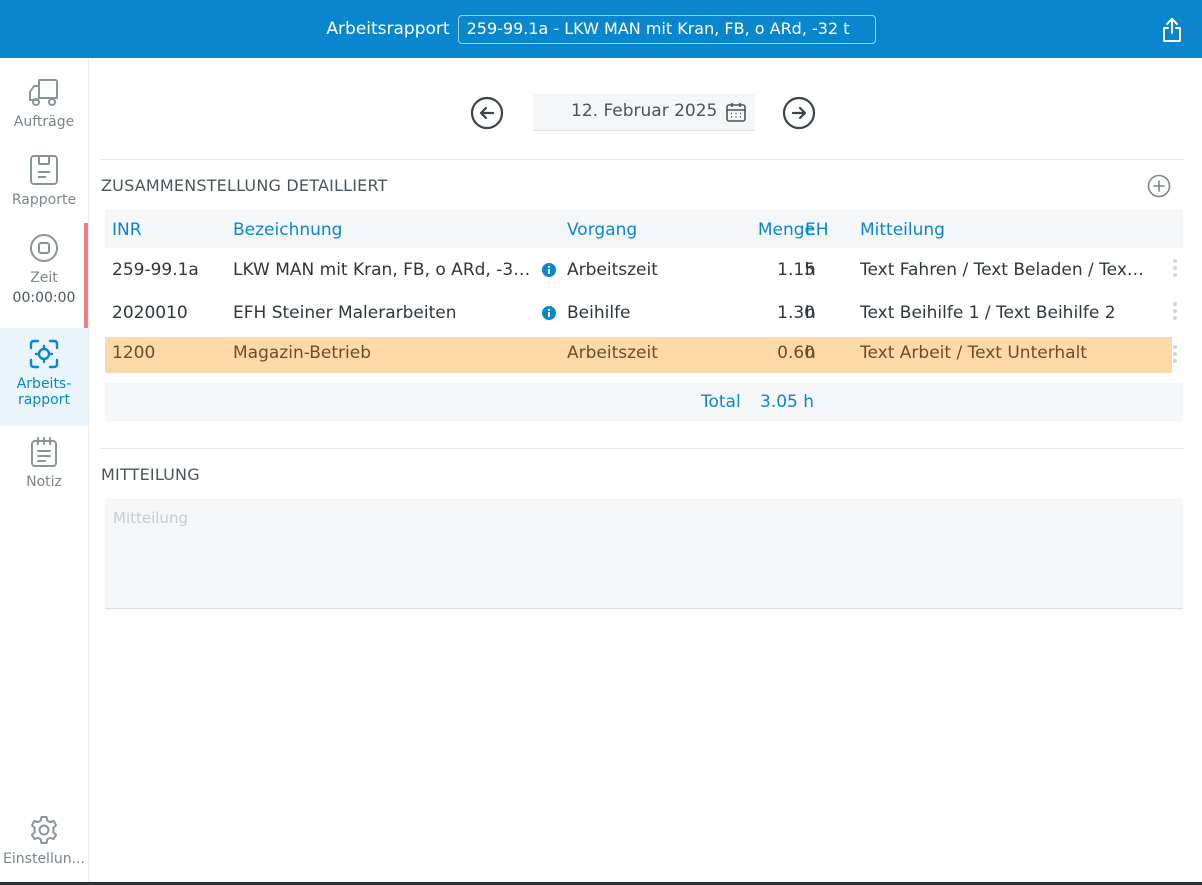 The height and width of the screenshot is (885, 1202). Describe the element at coordinates (787, 402) in the screenshot. I see `total-value: 3.05 h` at that location.